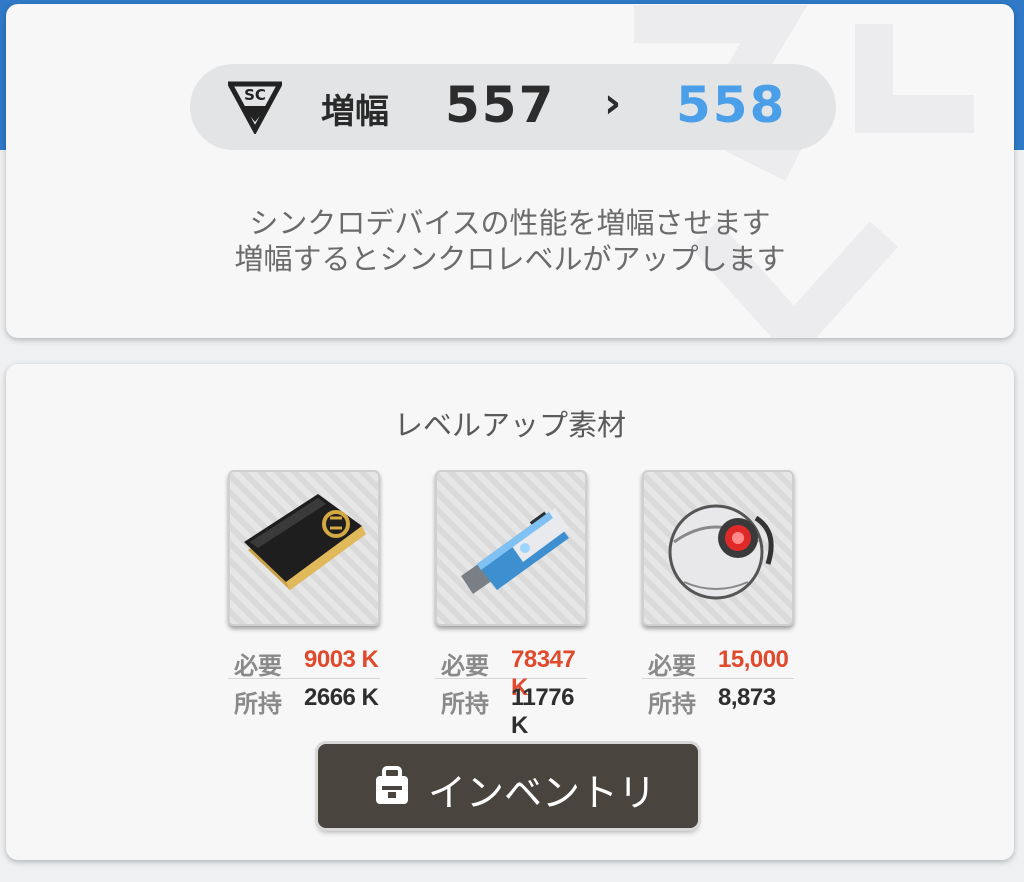 Image resolution: width=1024 pixels, height=882 pixels. I want to click on credit-card-icon, so click(305, 542).